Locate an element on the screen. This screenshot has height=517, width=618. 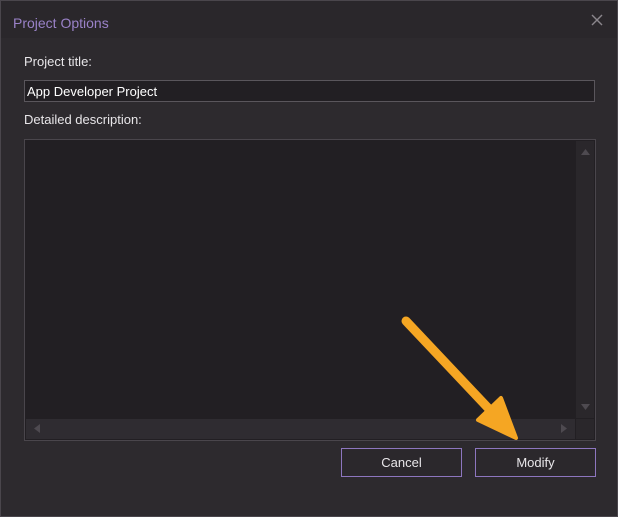
close-icon is located at coordinates (597, 20).